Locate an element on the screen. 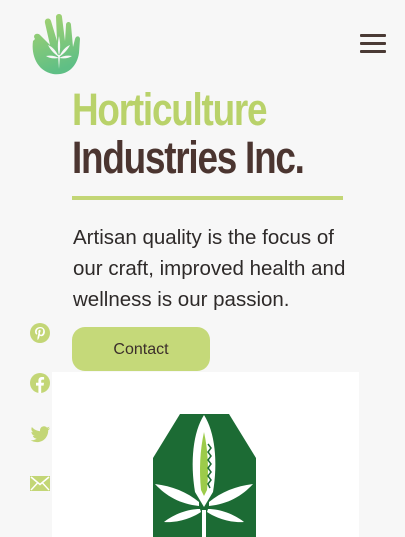 This screenshot has height=537, width=405. hamburger-menu-icon is located at coordinates (374, 43).